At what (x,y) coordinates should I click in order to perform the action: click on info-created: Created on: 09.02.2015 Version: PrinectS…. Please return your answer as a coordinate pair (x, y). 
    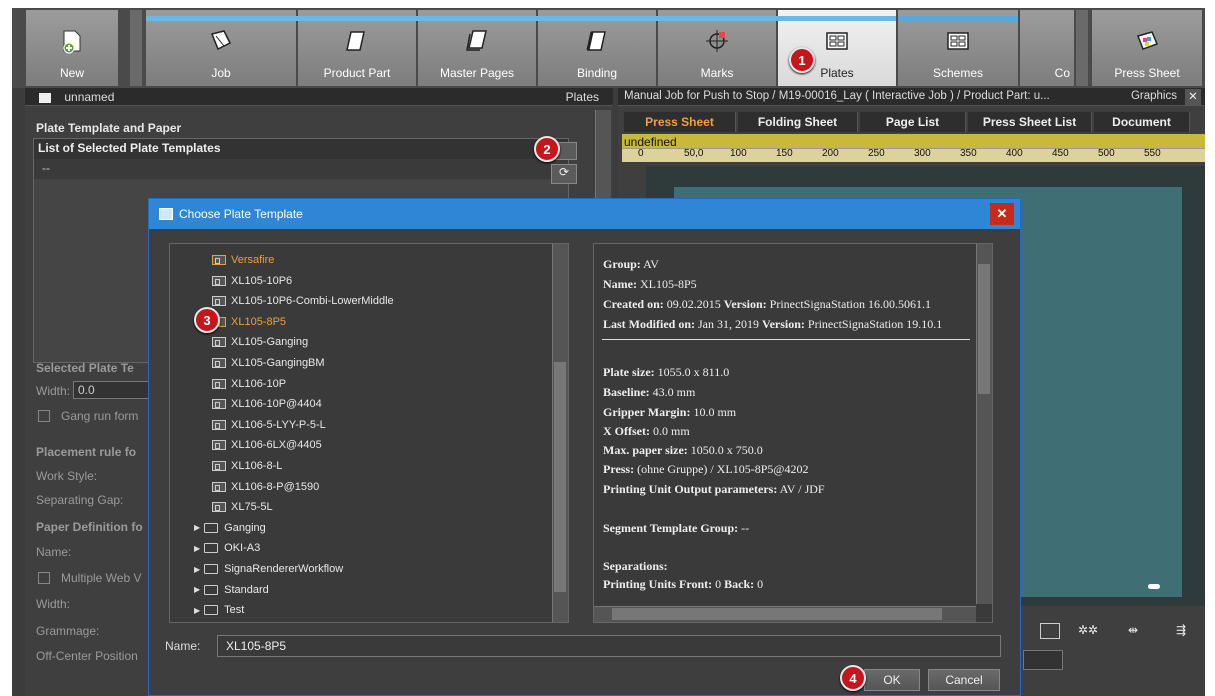
    Looking at the image, I should click on (767, 304).